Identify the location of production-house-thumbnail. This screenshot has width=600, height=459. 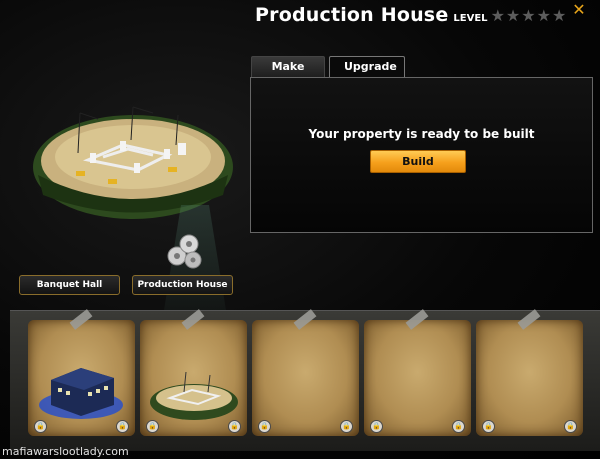
(194, 396).